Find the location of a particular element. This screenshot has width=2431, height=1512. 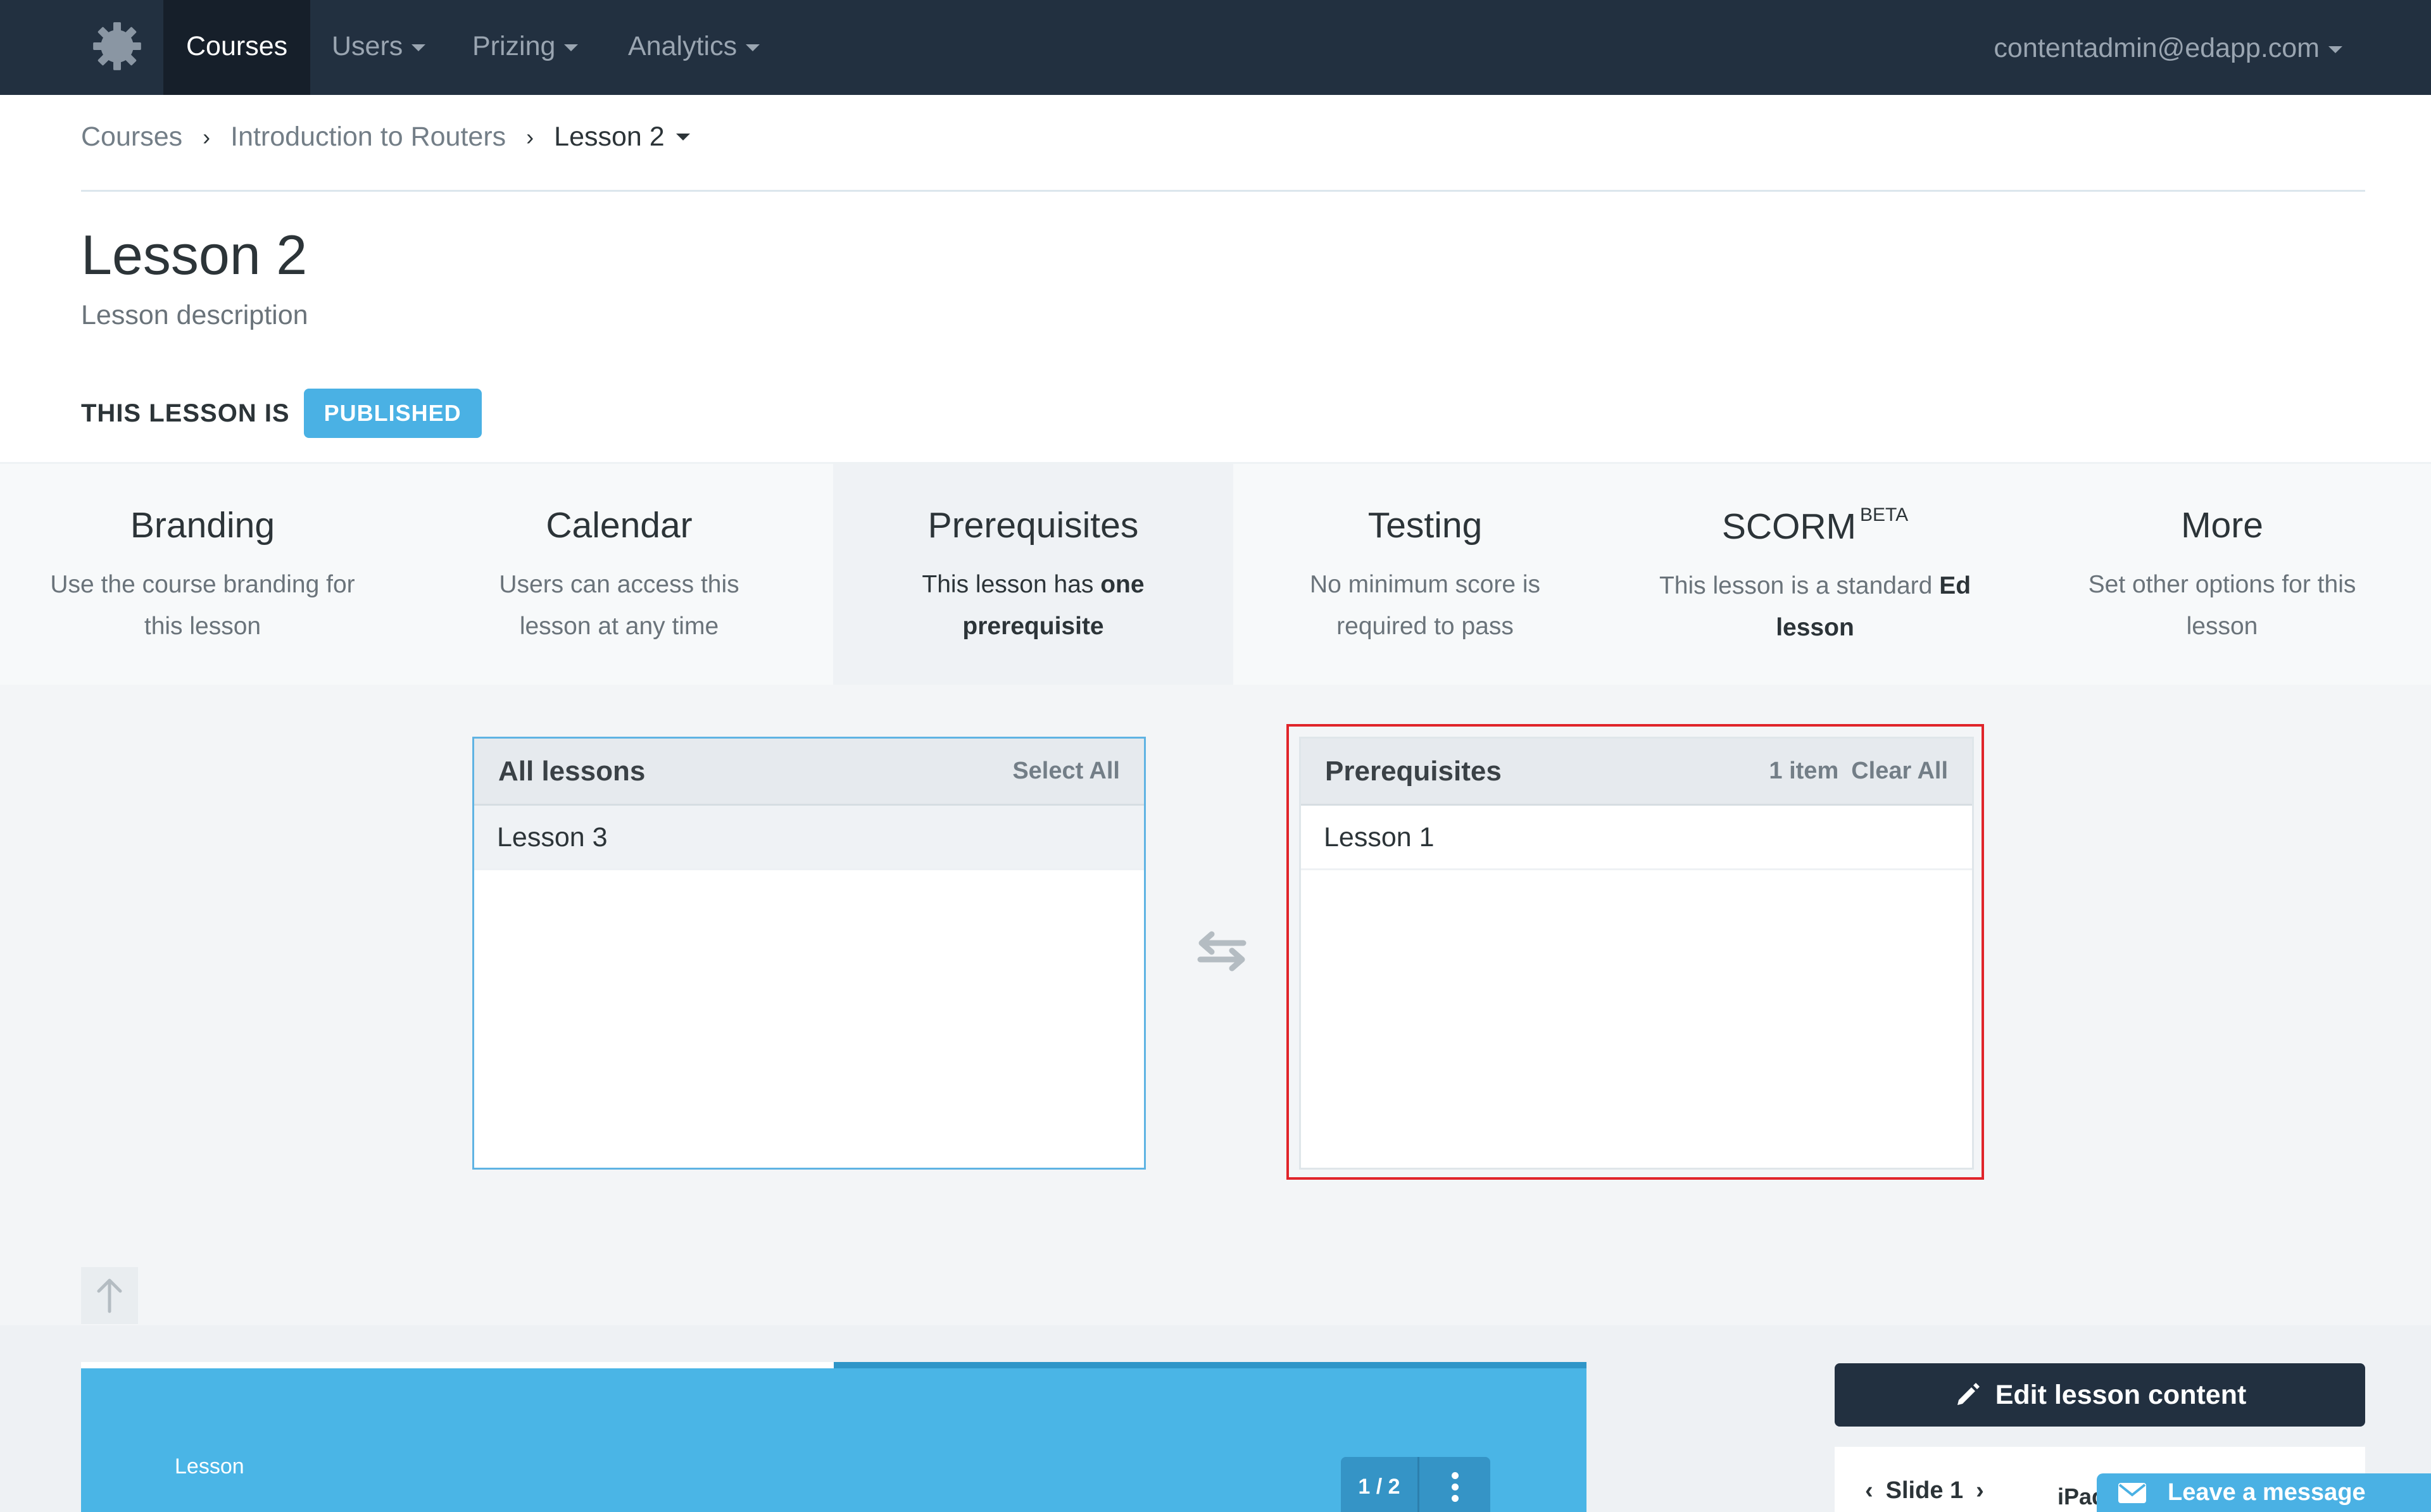

highlight-box is located at coordinates (1635, 952).